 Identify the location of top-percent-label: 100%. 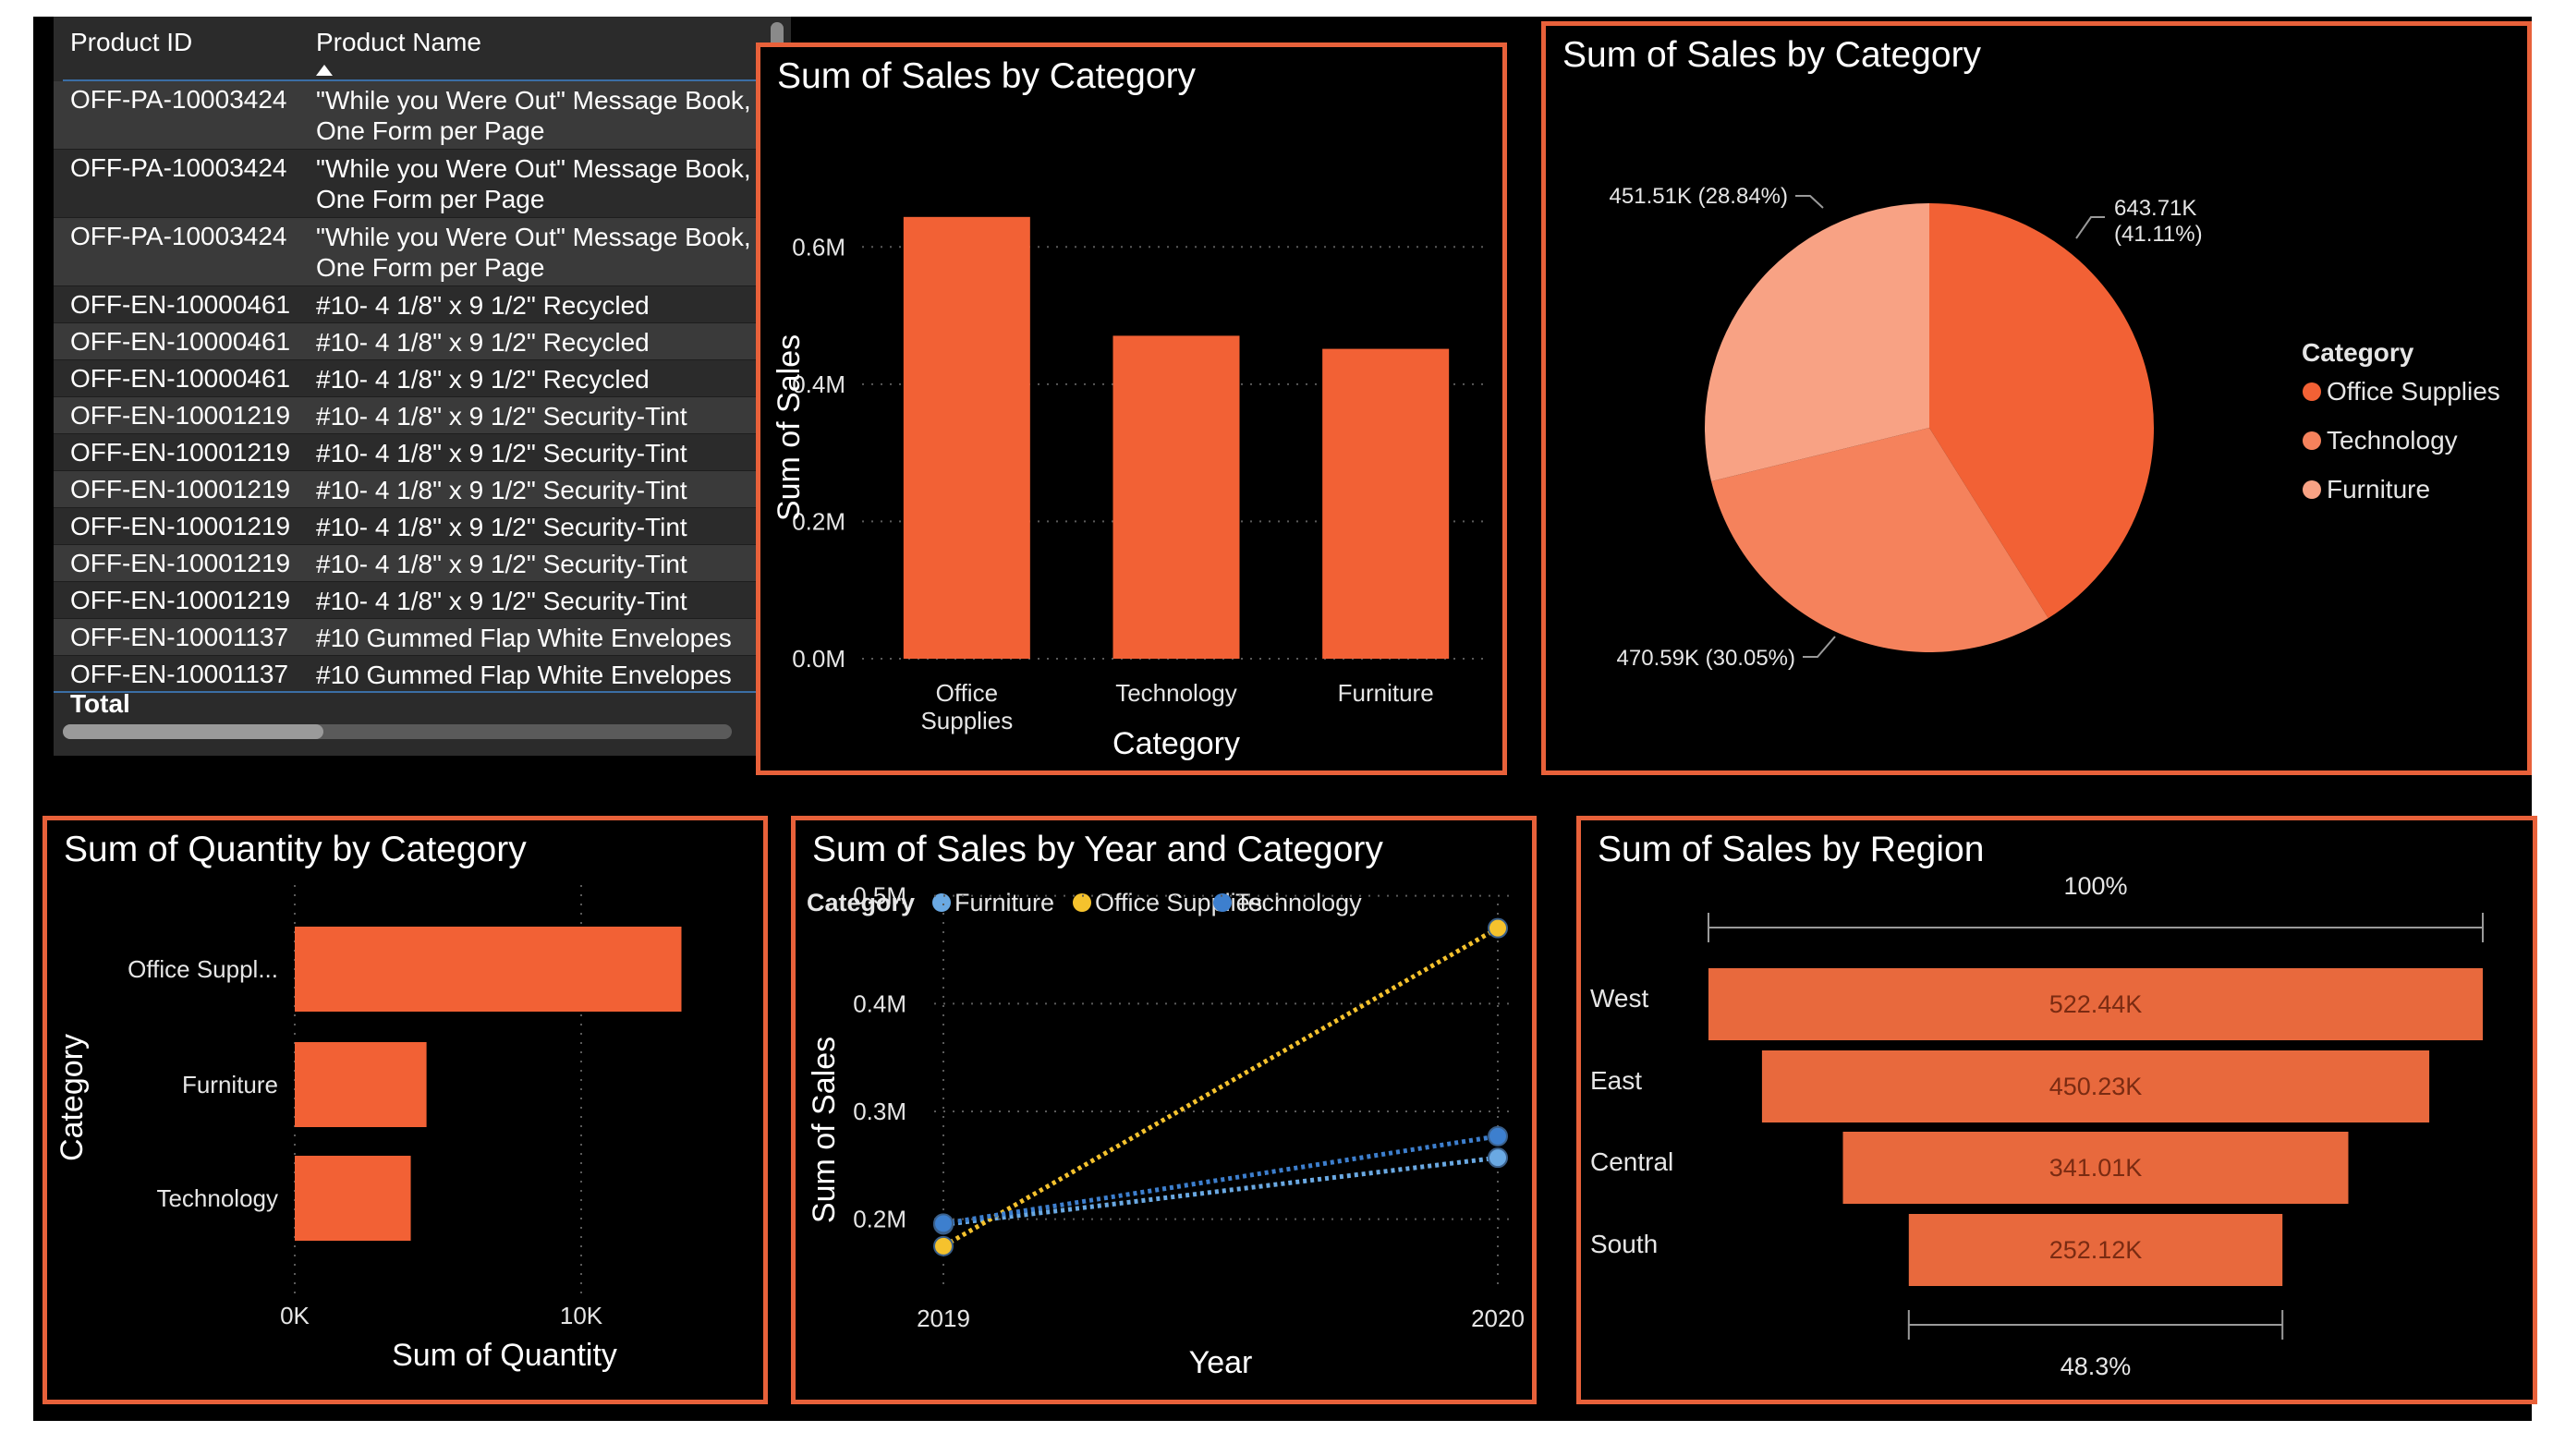
(2095, 886).